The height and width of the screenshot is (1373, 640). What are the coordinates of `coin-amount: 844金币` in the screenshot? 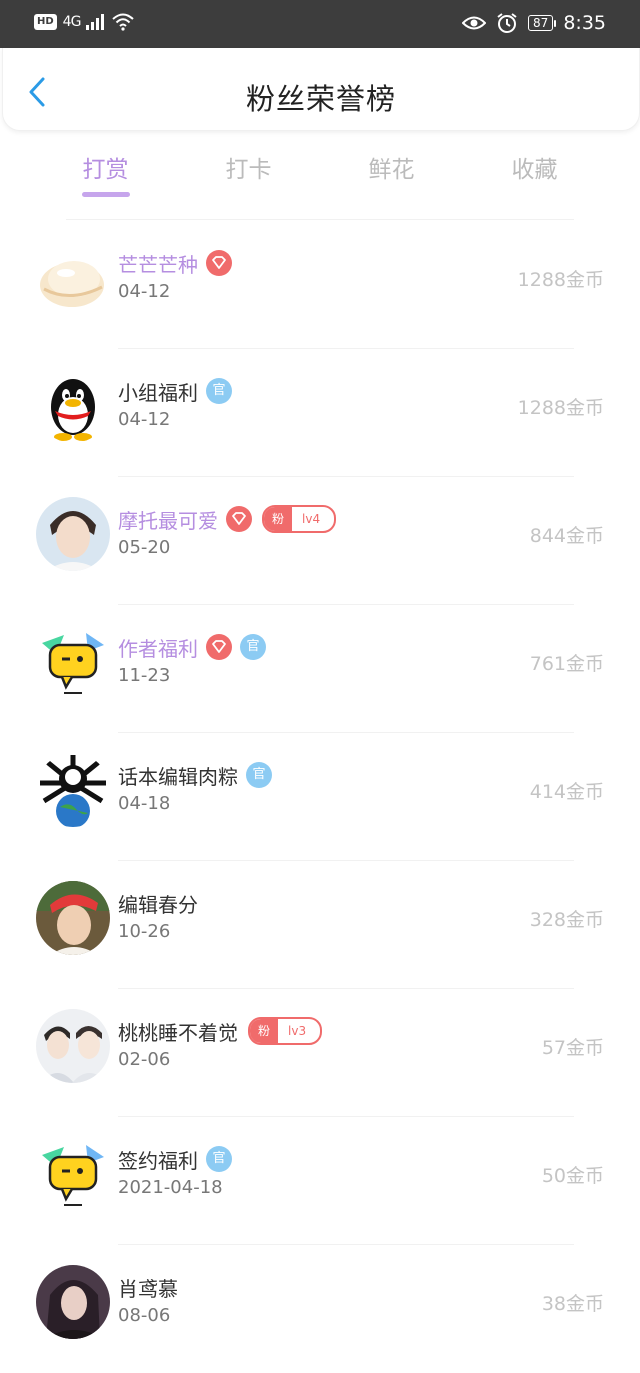 It's located at (566, 536).